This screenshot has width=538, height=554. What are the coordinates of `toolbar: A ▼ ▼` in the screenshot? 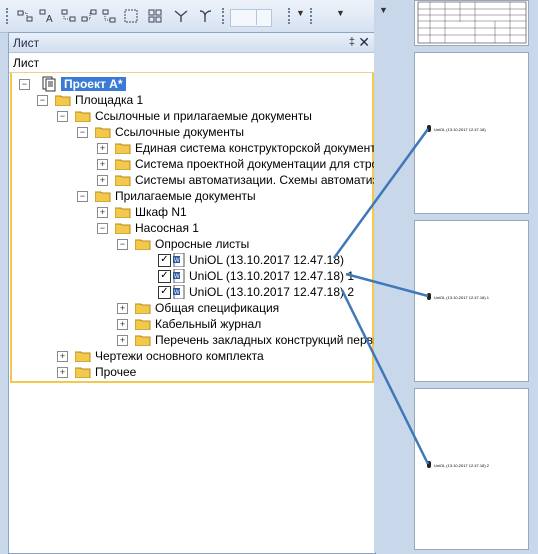 It's located at (206, 16).